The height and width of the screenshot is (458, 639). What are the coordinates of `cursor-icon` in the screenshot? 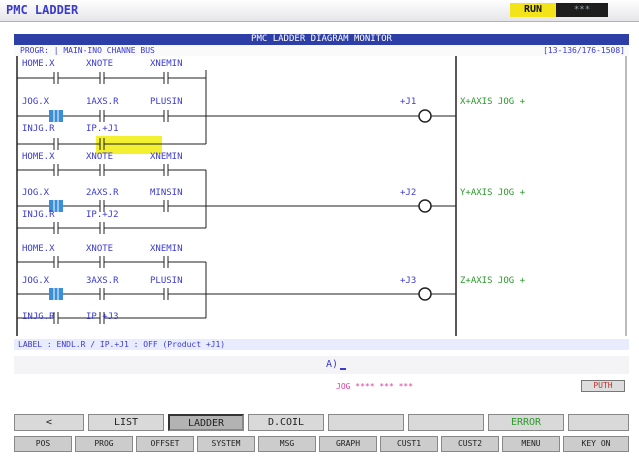 It's located at (343, 369).